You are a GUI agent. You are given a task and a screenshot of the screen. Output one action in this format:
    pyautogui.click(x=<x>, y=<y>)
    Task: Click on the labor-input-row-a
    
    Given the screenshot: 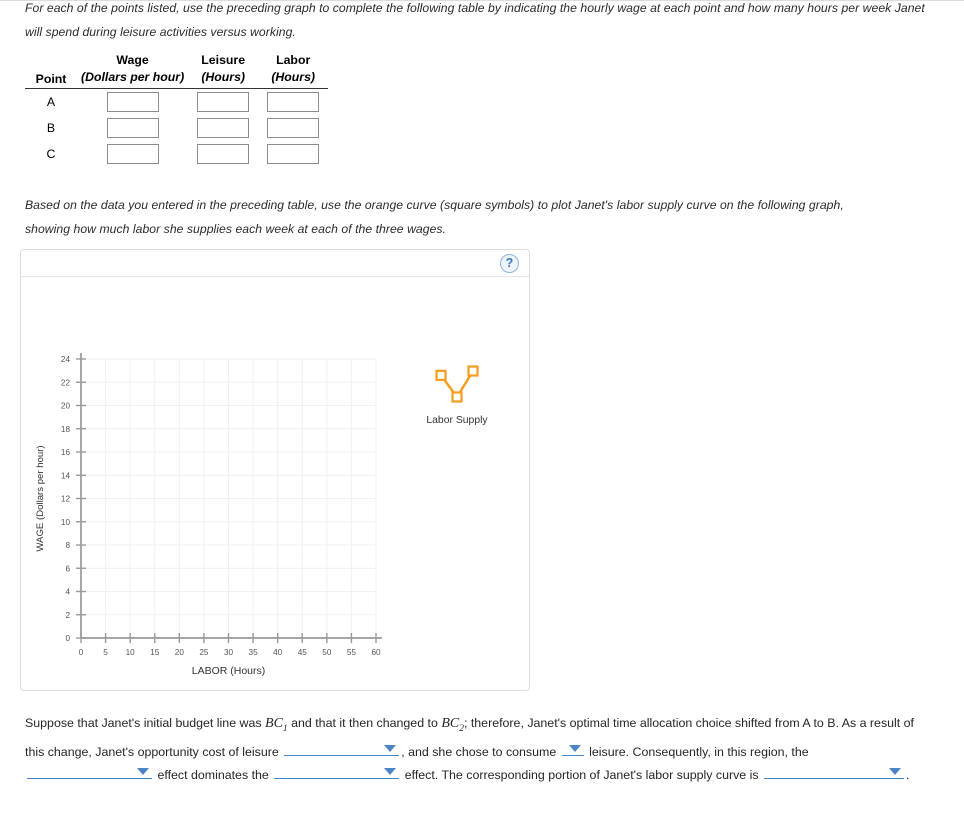 What is the action you would take?
    pyautogui.click(x=293, y=102)
    